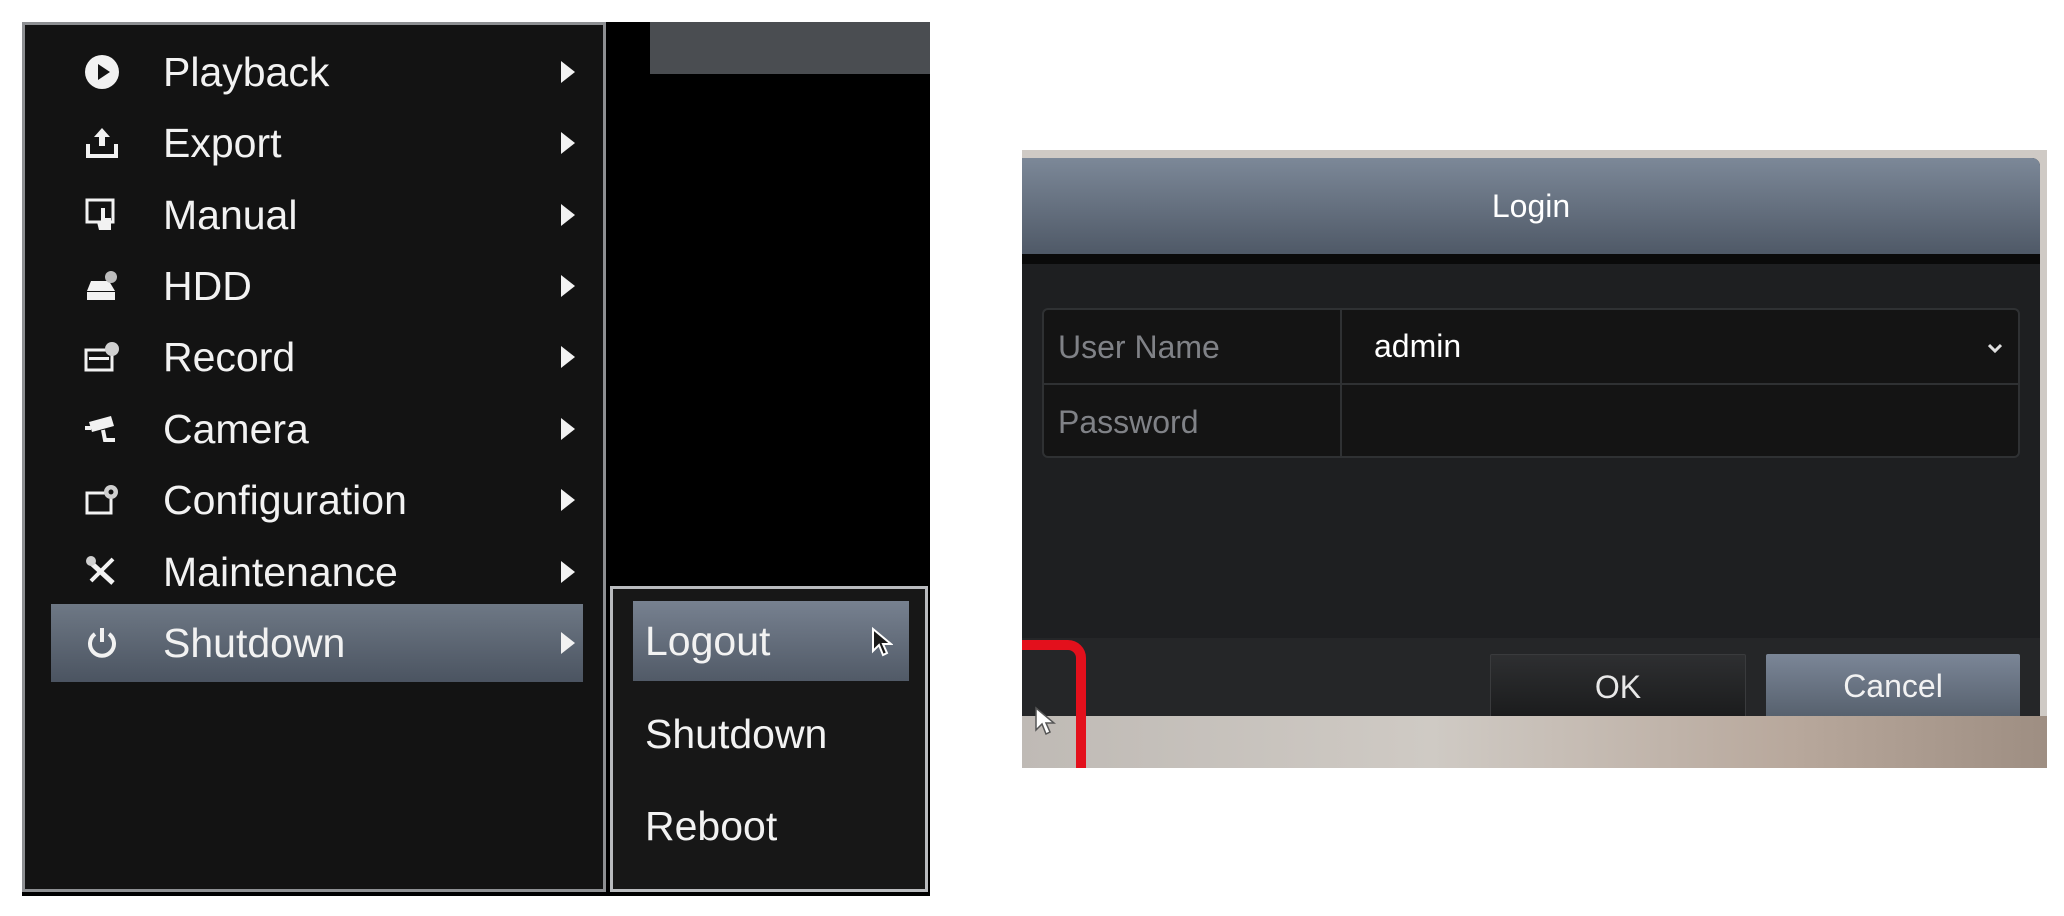  Describe the element at coordinates (236, 428) in the screenshot. I see `menu-item-label: Camera` at that location.